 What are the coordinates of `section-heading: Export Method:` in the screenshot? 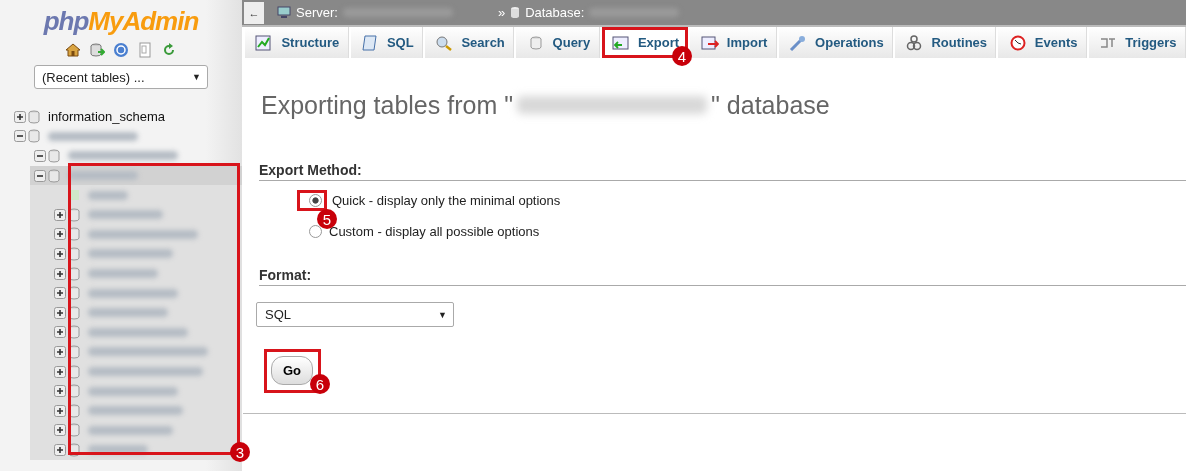 It's located at (722, 171).